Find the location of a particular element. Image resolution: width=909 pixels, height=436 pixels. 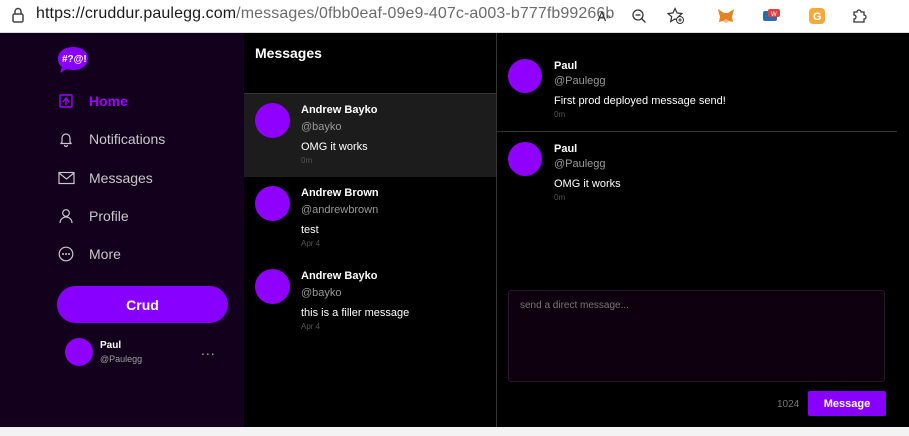

nav-messages-label: Messages is located at coordinates (121, 178).